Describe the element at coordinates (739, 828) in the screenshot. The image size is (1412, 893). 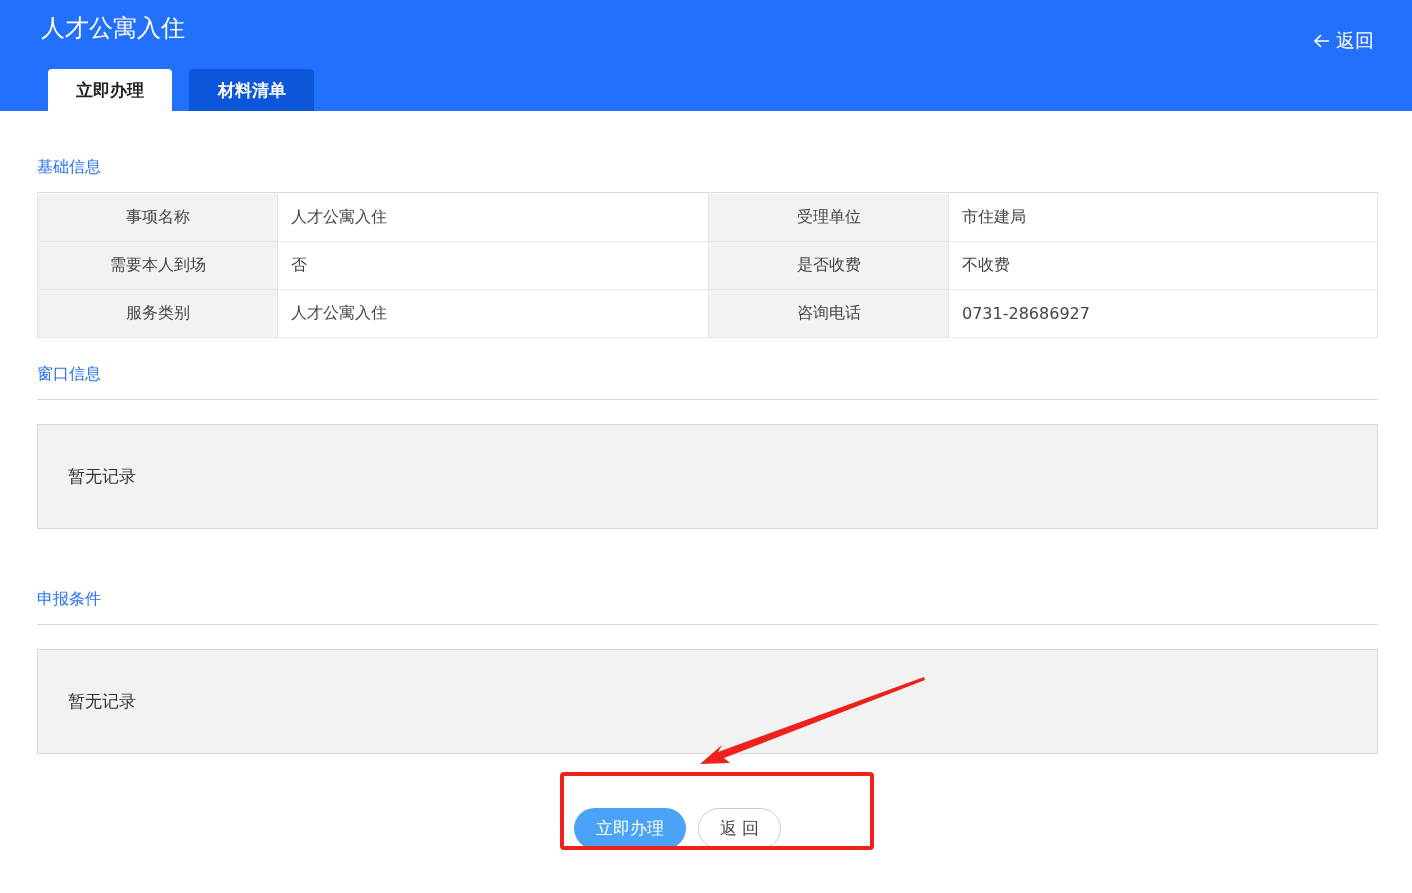
I see `return-button: 返 回` at that location.